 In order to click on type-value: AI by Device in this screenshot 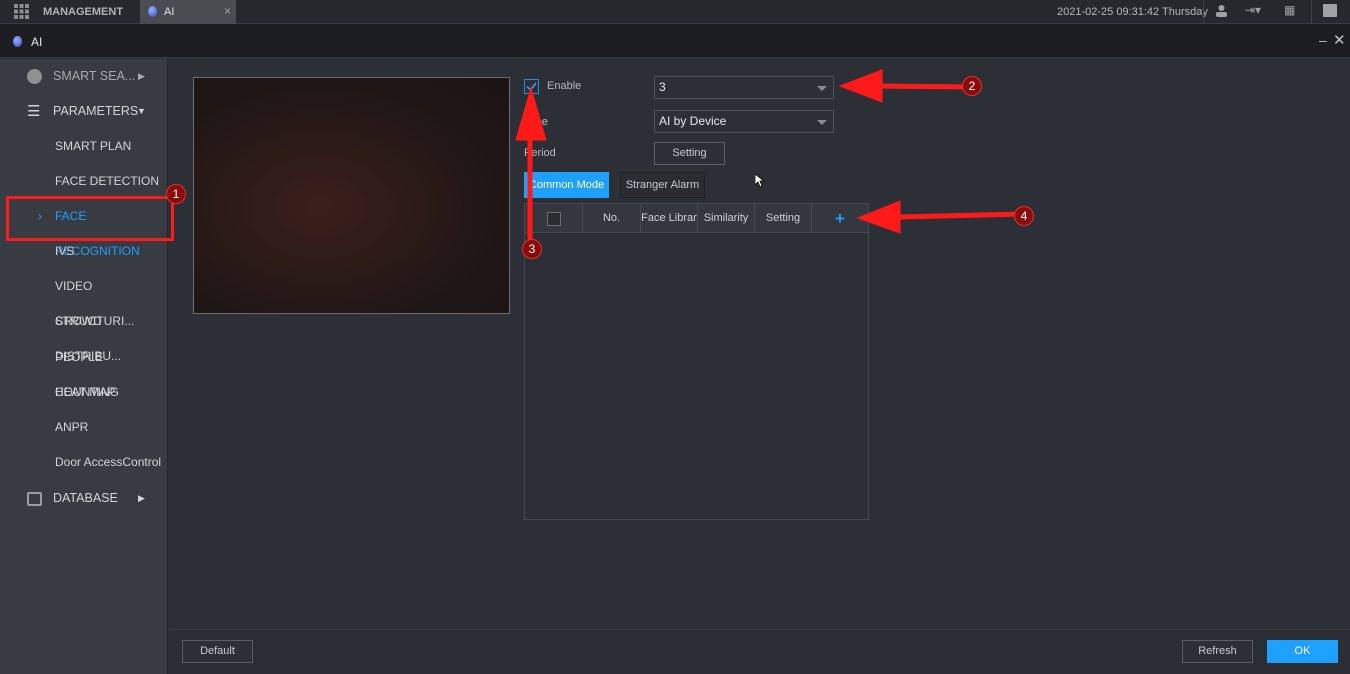, I will do `click(693, 121)`.